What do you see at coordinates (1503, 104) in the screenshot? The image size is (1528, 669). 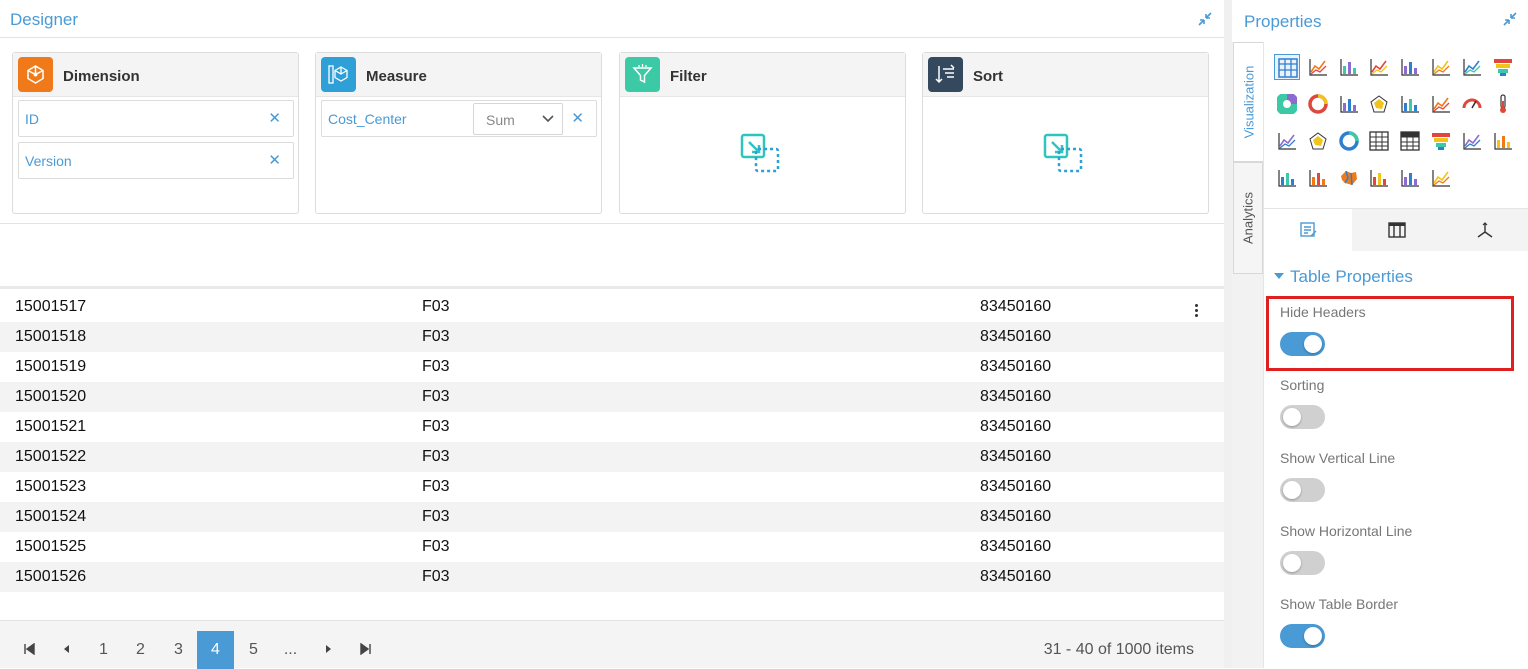 I see `thermometer-chart-icon` at bounding box center [1503, 104].